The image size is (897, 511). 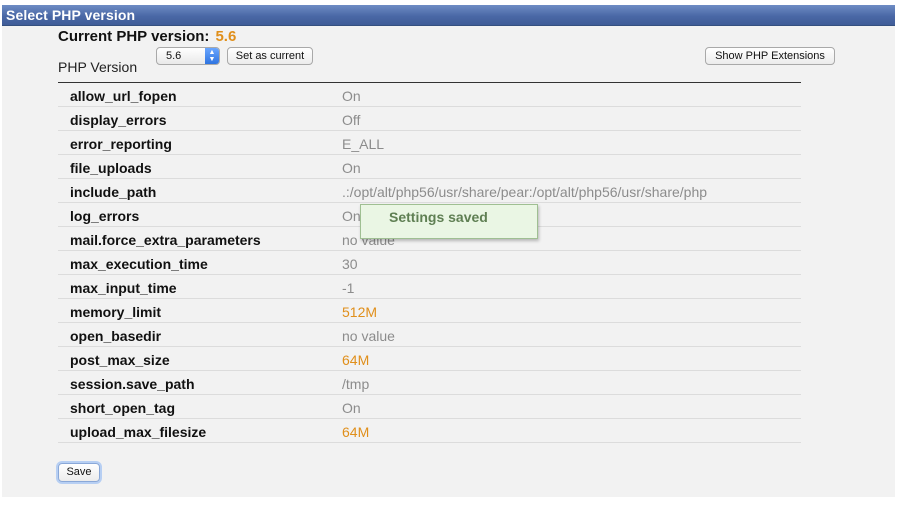 What do you see at coordinates (111, 168) in the screenshot?
I see `option-name: file_uploads` at bounding box center [111, 168].